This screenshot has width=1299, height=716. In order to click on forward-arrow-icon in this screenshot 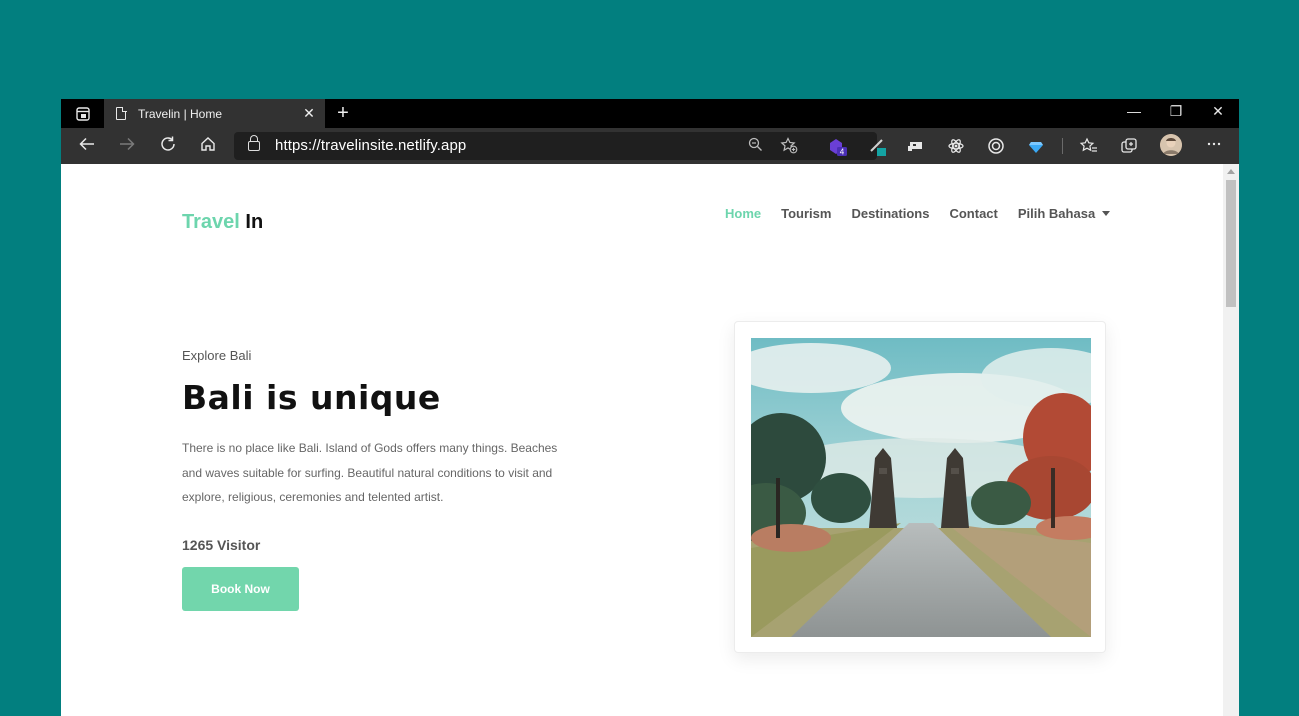, I will do `click(127, 144)`.